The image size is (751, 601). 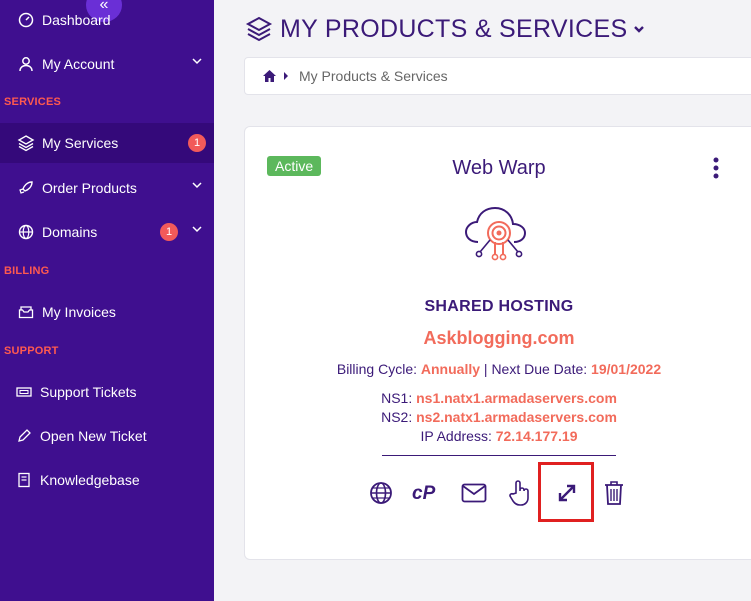 I want to click on ticket-icon, so click(x=24, y=392).